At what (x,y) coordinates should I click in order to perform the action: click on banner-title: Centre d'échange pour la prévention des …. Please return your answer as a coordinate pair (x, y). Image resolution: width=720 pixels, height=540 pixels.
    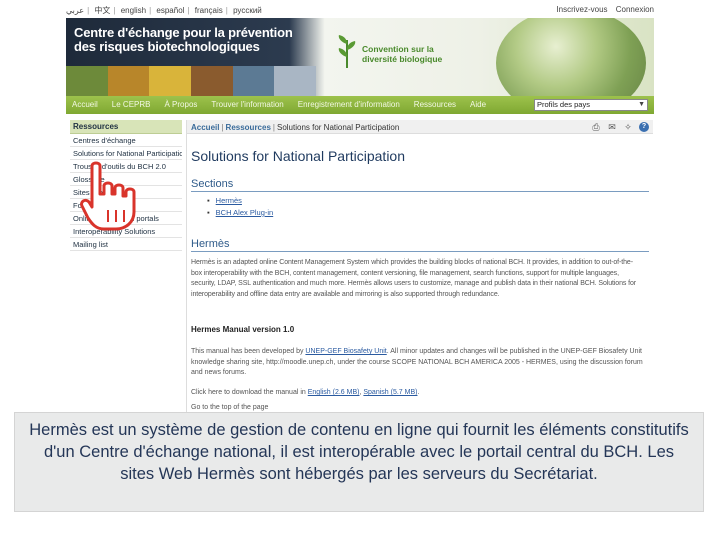
    Looking at the image, I should click on (199, 40).